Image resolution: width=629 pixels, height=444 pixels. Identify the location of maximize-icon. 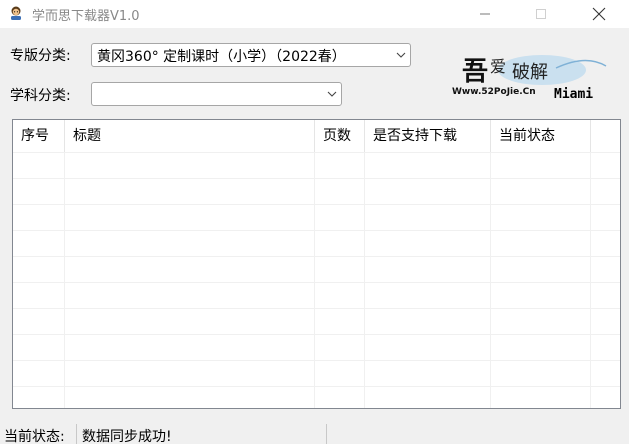
(541, 14).